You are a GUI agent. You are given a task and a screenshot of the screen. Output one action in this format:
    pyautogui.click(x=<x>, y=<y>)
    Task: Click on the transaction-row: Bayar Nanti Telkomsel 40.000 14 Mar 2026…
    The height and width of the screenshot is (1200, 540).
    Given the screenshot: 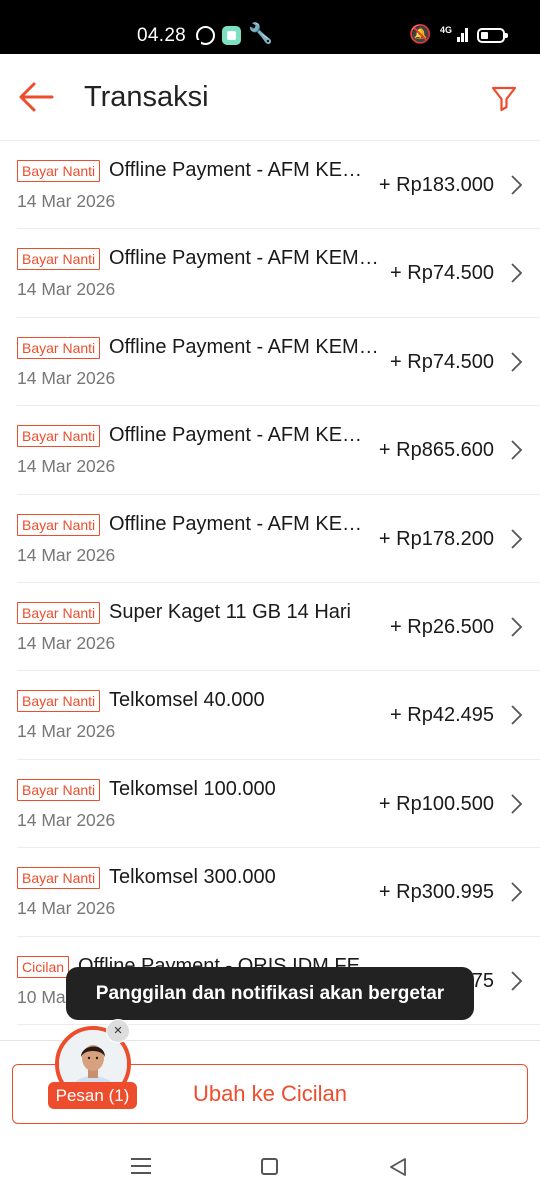 What is the action you would take?
    pyautogui.click(x=278, y=715)
    